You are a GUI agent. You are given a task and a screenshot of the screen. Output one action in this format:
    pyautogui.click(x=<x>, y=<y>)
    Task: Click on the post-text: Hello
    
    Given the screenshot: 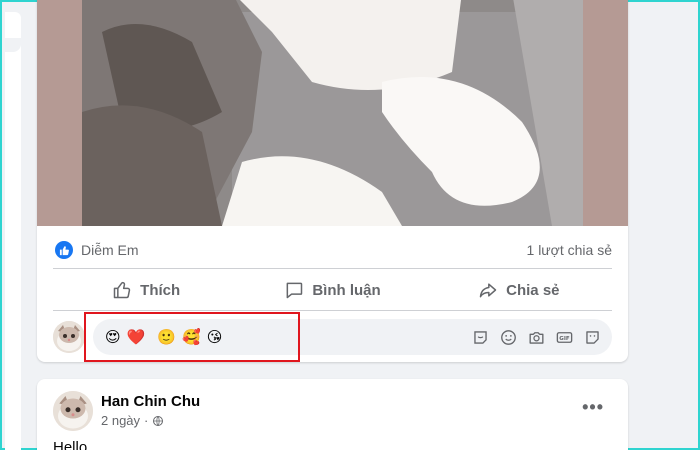 What is the action you would take?
    pyautogui.click(x=70, y=444)
    